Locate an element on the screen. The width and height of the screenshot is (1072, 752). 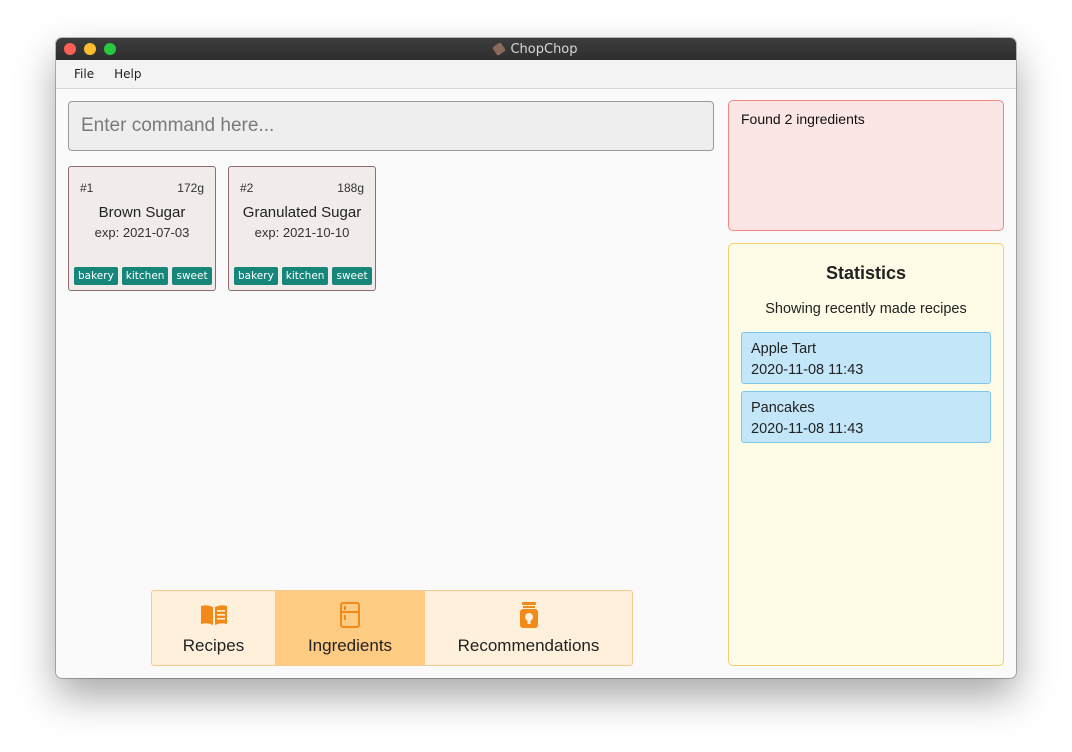
tab-recipes: Recipes is located at coordinates (213, 628).